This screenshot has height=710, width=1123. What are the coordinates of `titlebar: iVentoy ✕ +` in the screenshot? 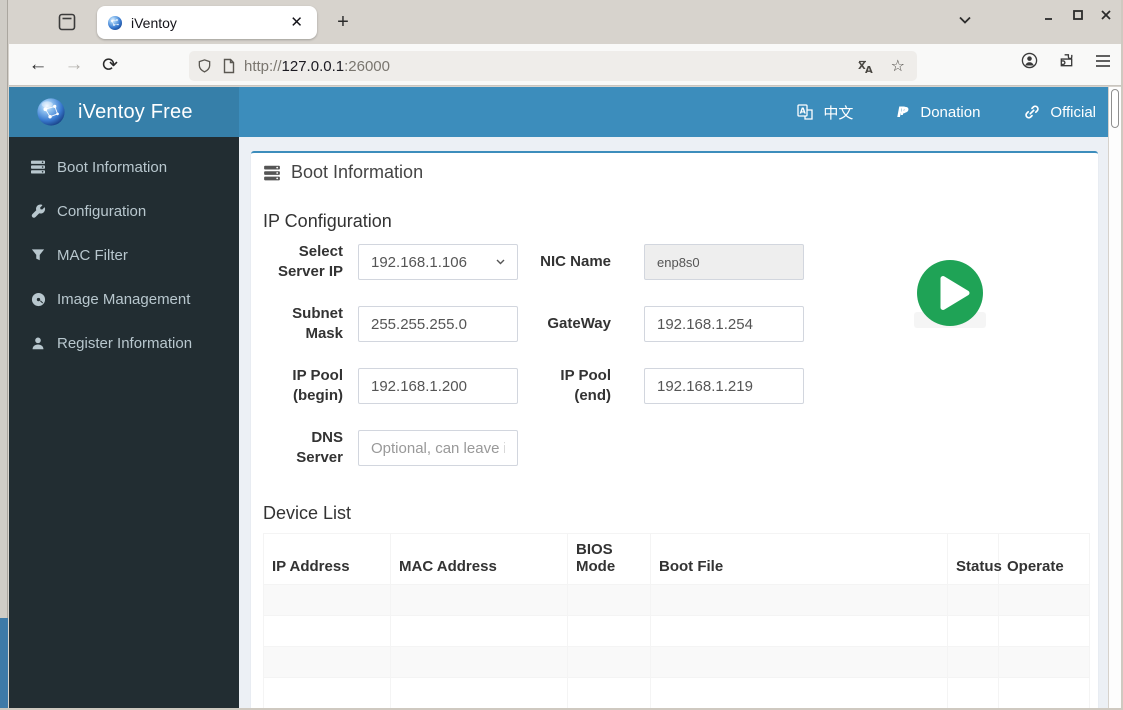 It's located at (565, 22).